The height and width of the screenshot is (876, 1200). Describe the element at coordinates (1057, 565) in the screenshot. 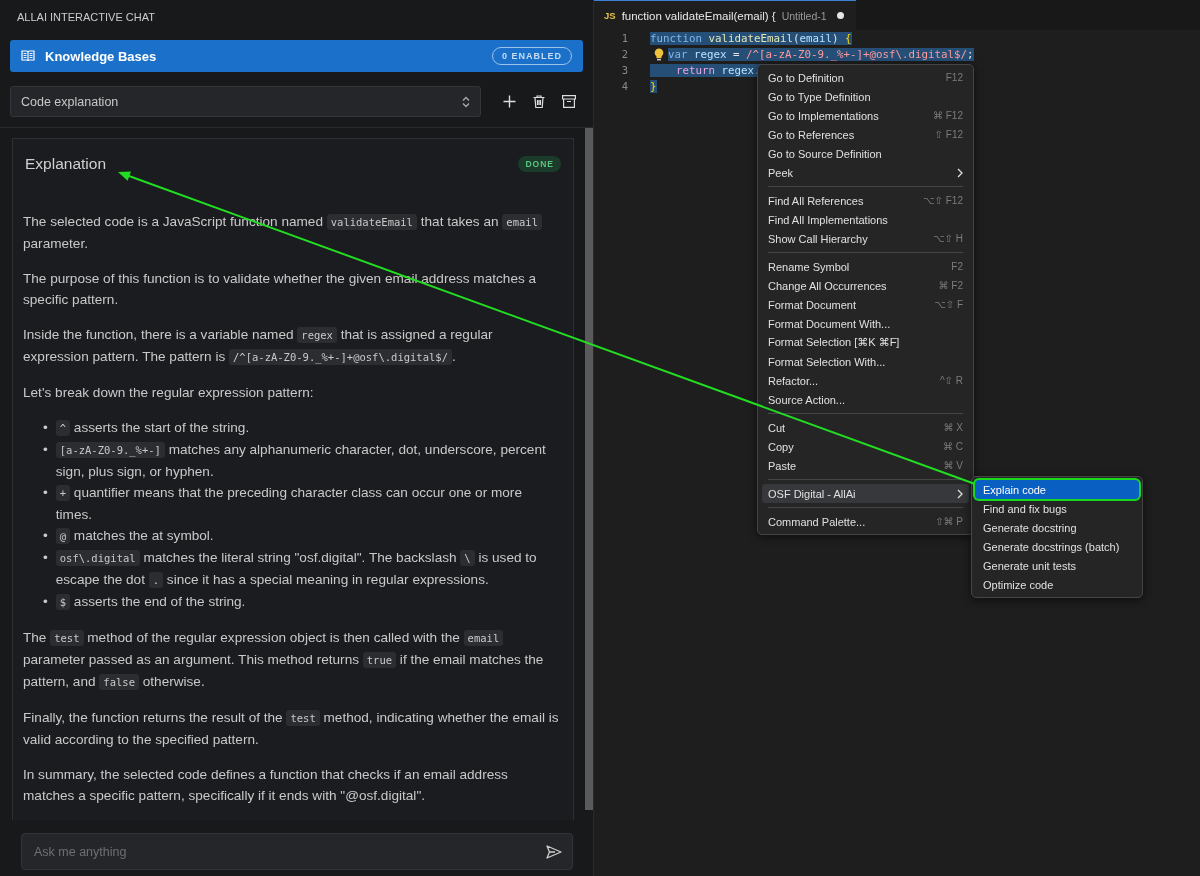

I see `submenu-item: Generate unit tests` at that location.